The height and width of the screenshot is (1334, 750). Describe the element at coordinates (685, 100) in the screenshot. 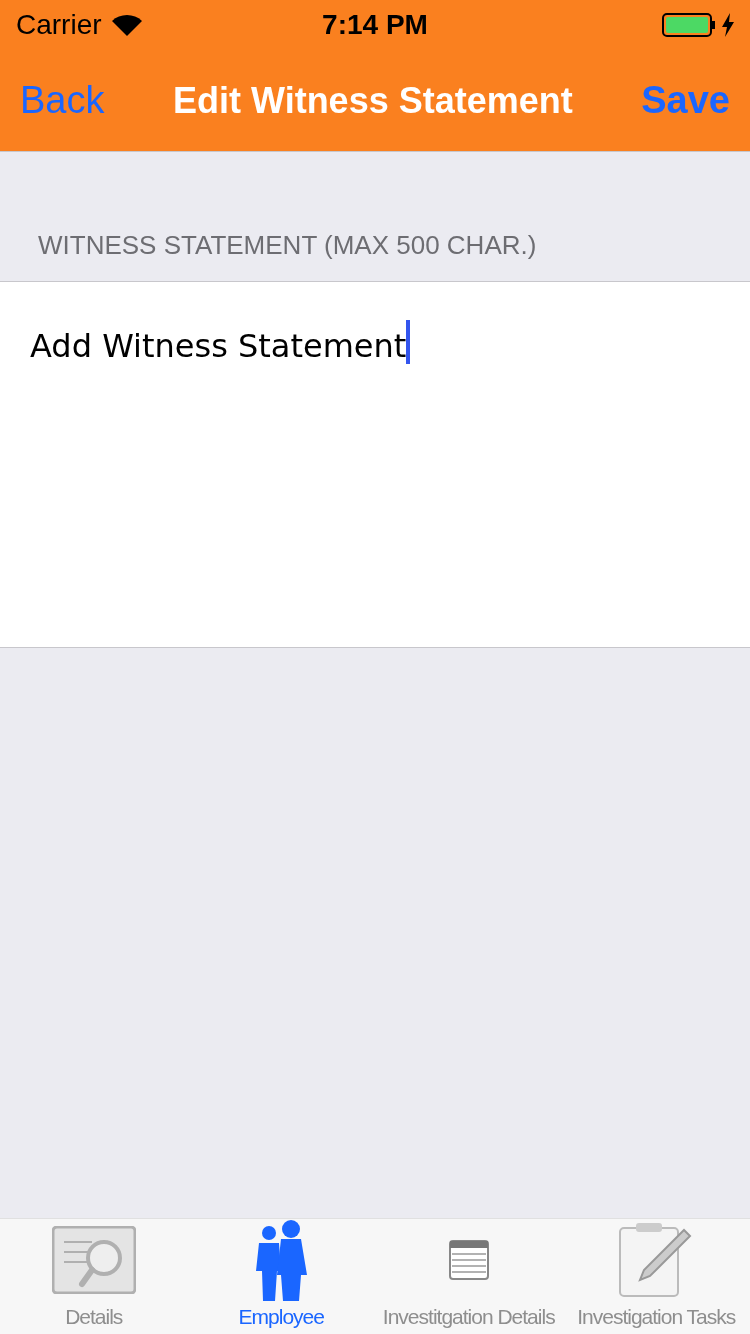

I see `save-button: Save` at that location.